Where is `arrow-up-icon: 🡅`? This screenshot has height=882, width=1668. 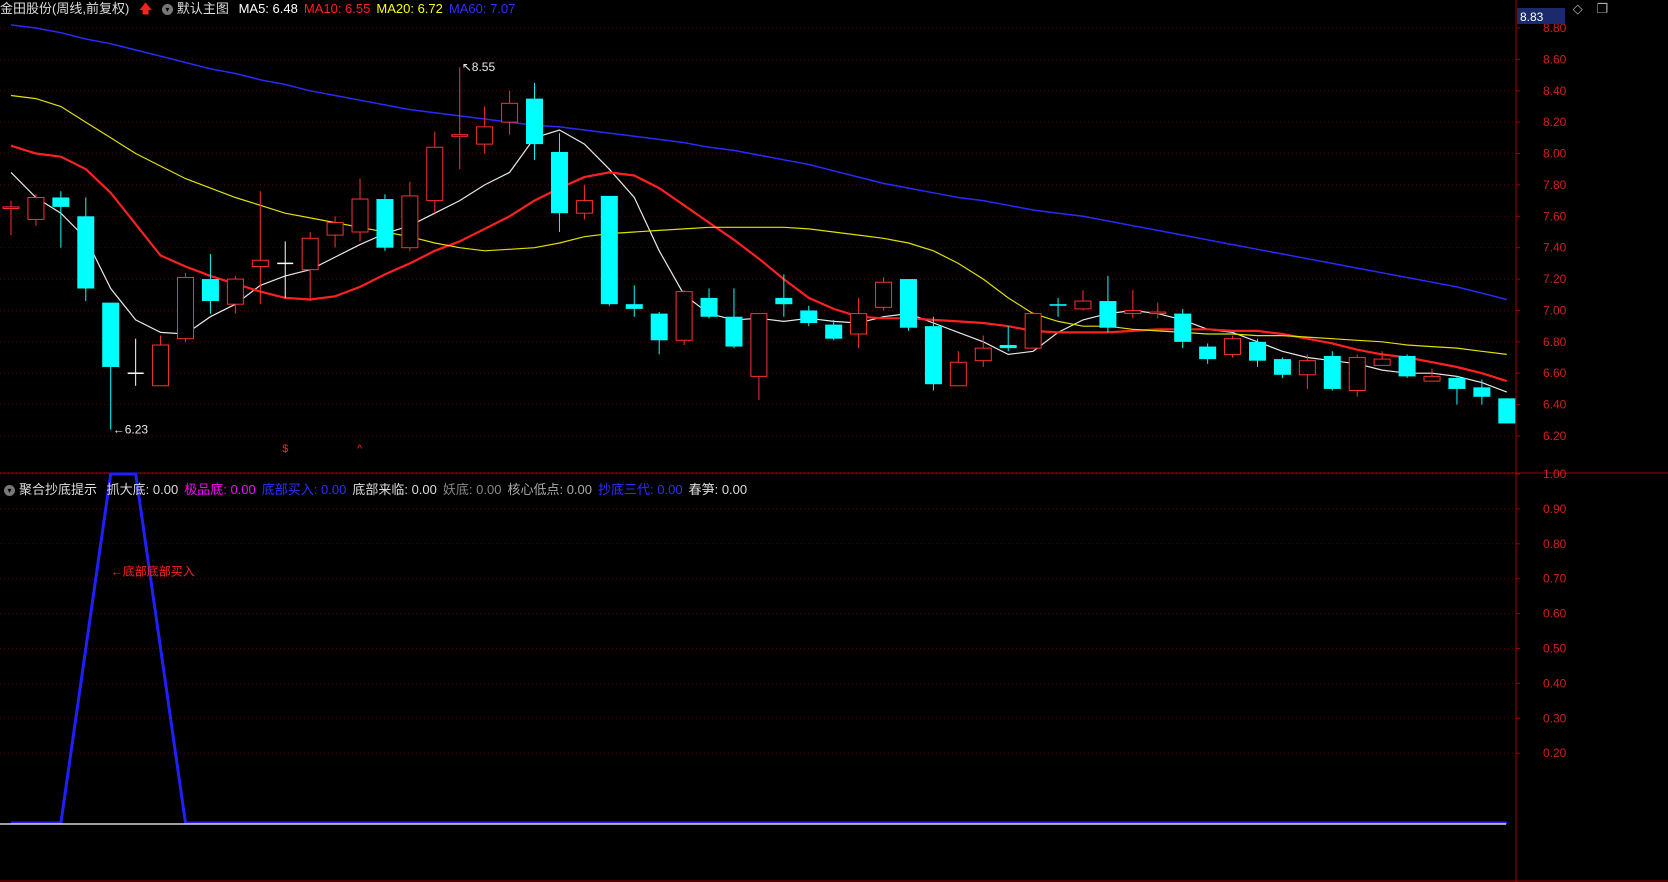 arrow-up-icon: 🡅 is located at coordinates (145, 8).